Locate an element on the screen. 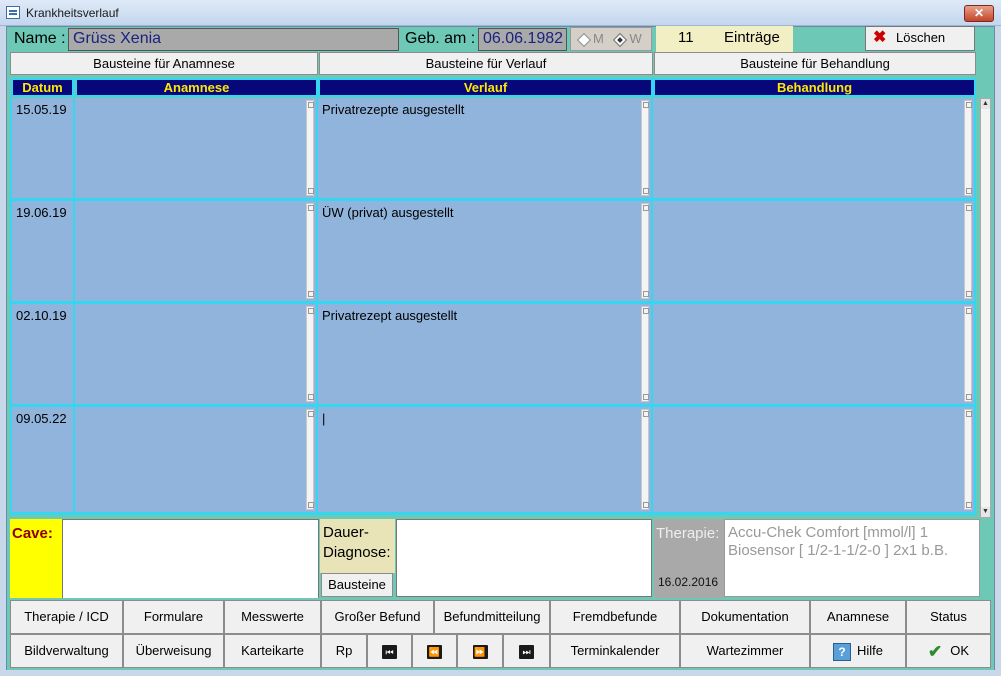  wartezimmer-button: Wartezimmer is located at coordinates (745, 651).